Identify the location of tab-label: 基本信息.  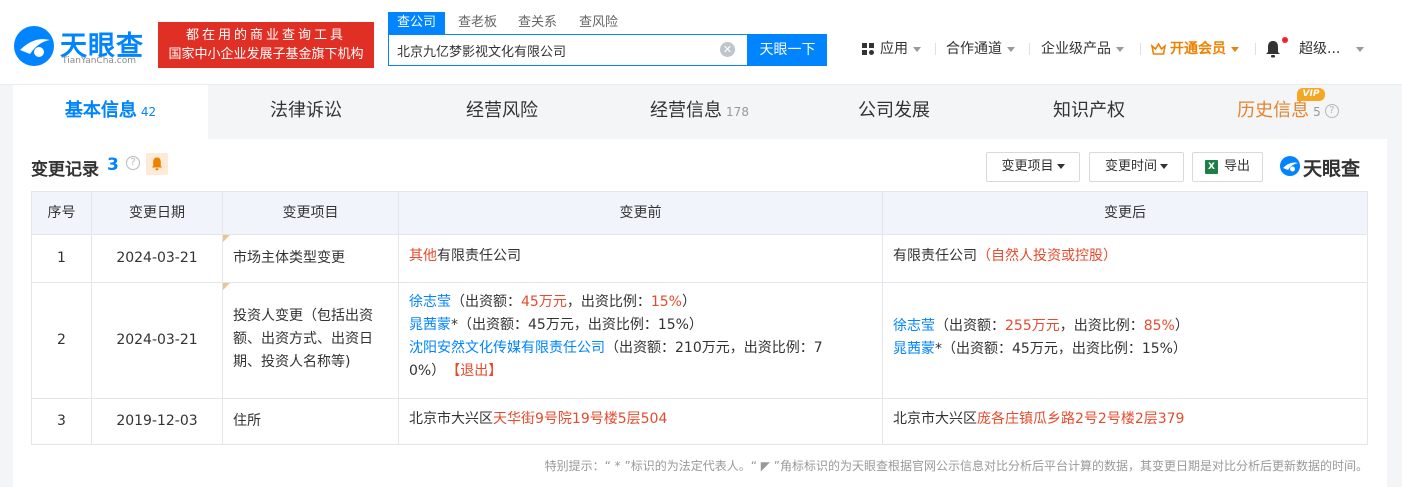
(100, 110).